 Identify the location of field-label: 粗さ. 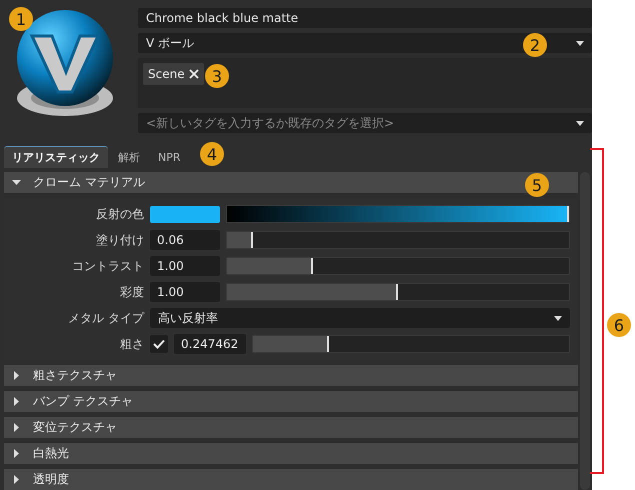
(131, 344).